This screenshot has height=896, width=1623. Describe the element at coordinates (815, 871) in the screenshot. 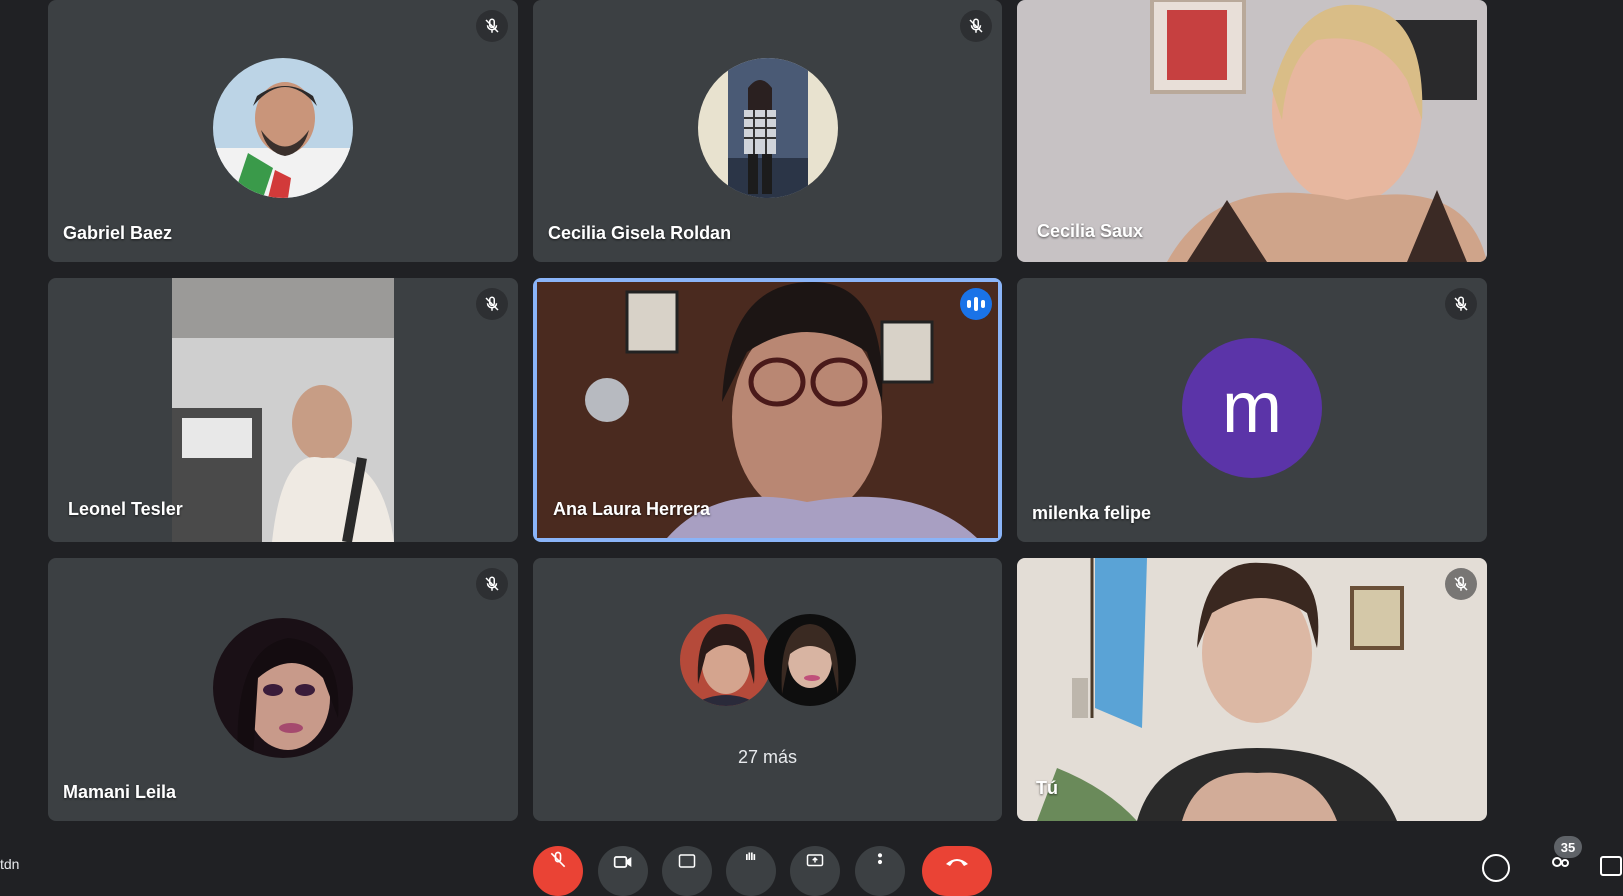

I see `present-screen-button` at that location.